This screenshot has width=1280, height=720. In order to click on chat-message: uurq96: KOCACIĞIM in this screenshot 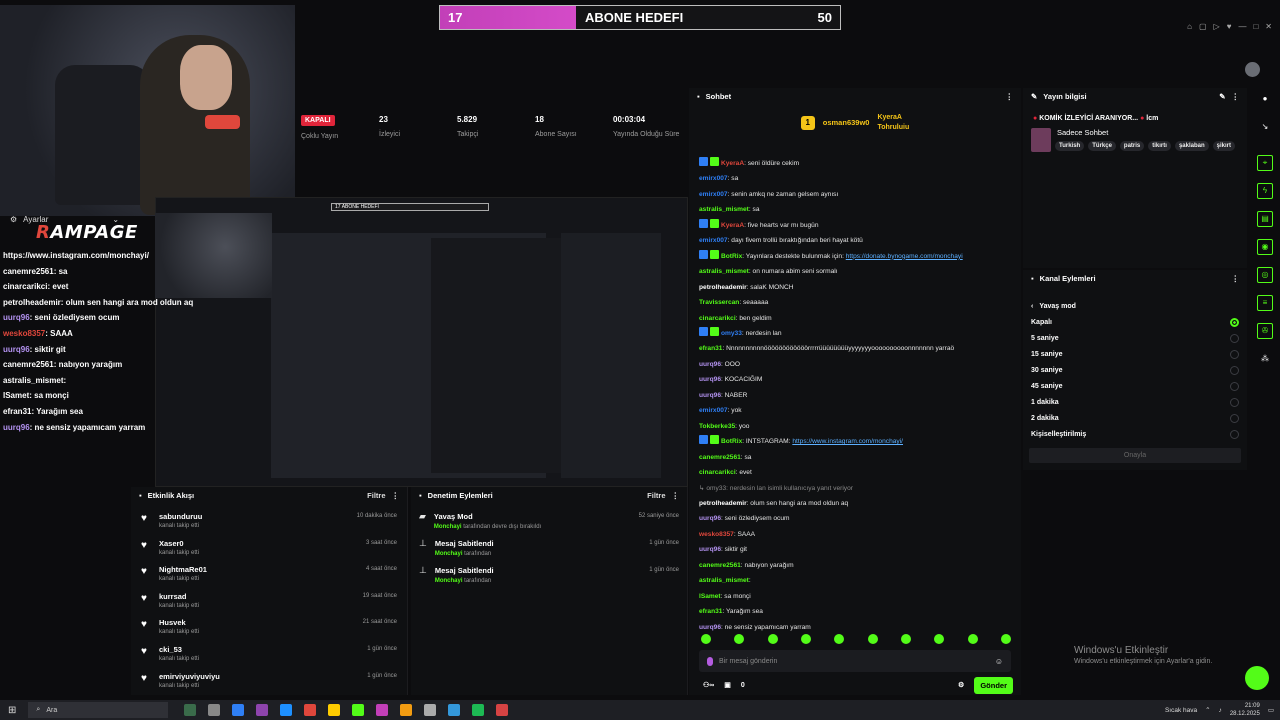, I will do `click(858, 379)`.